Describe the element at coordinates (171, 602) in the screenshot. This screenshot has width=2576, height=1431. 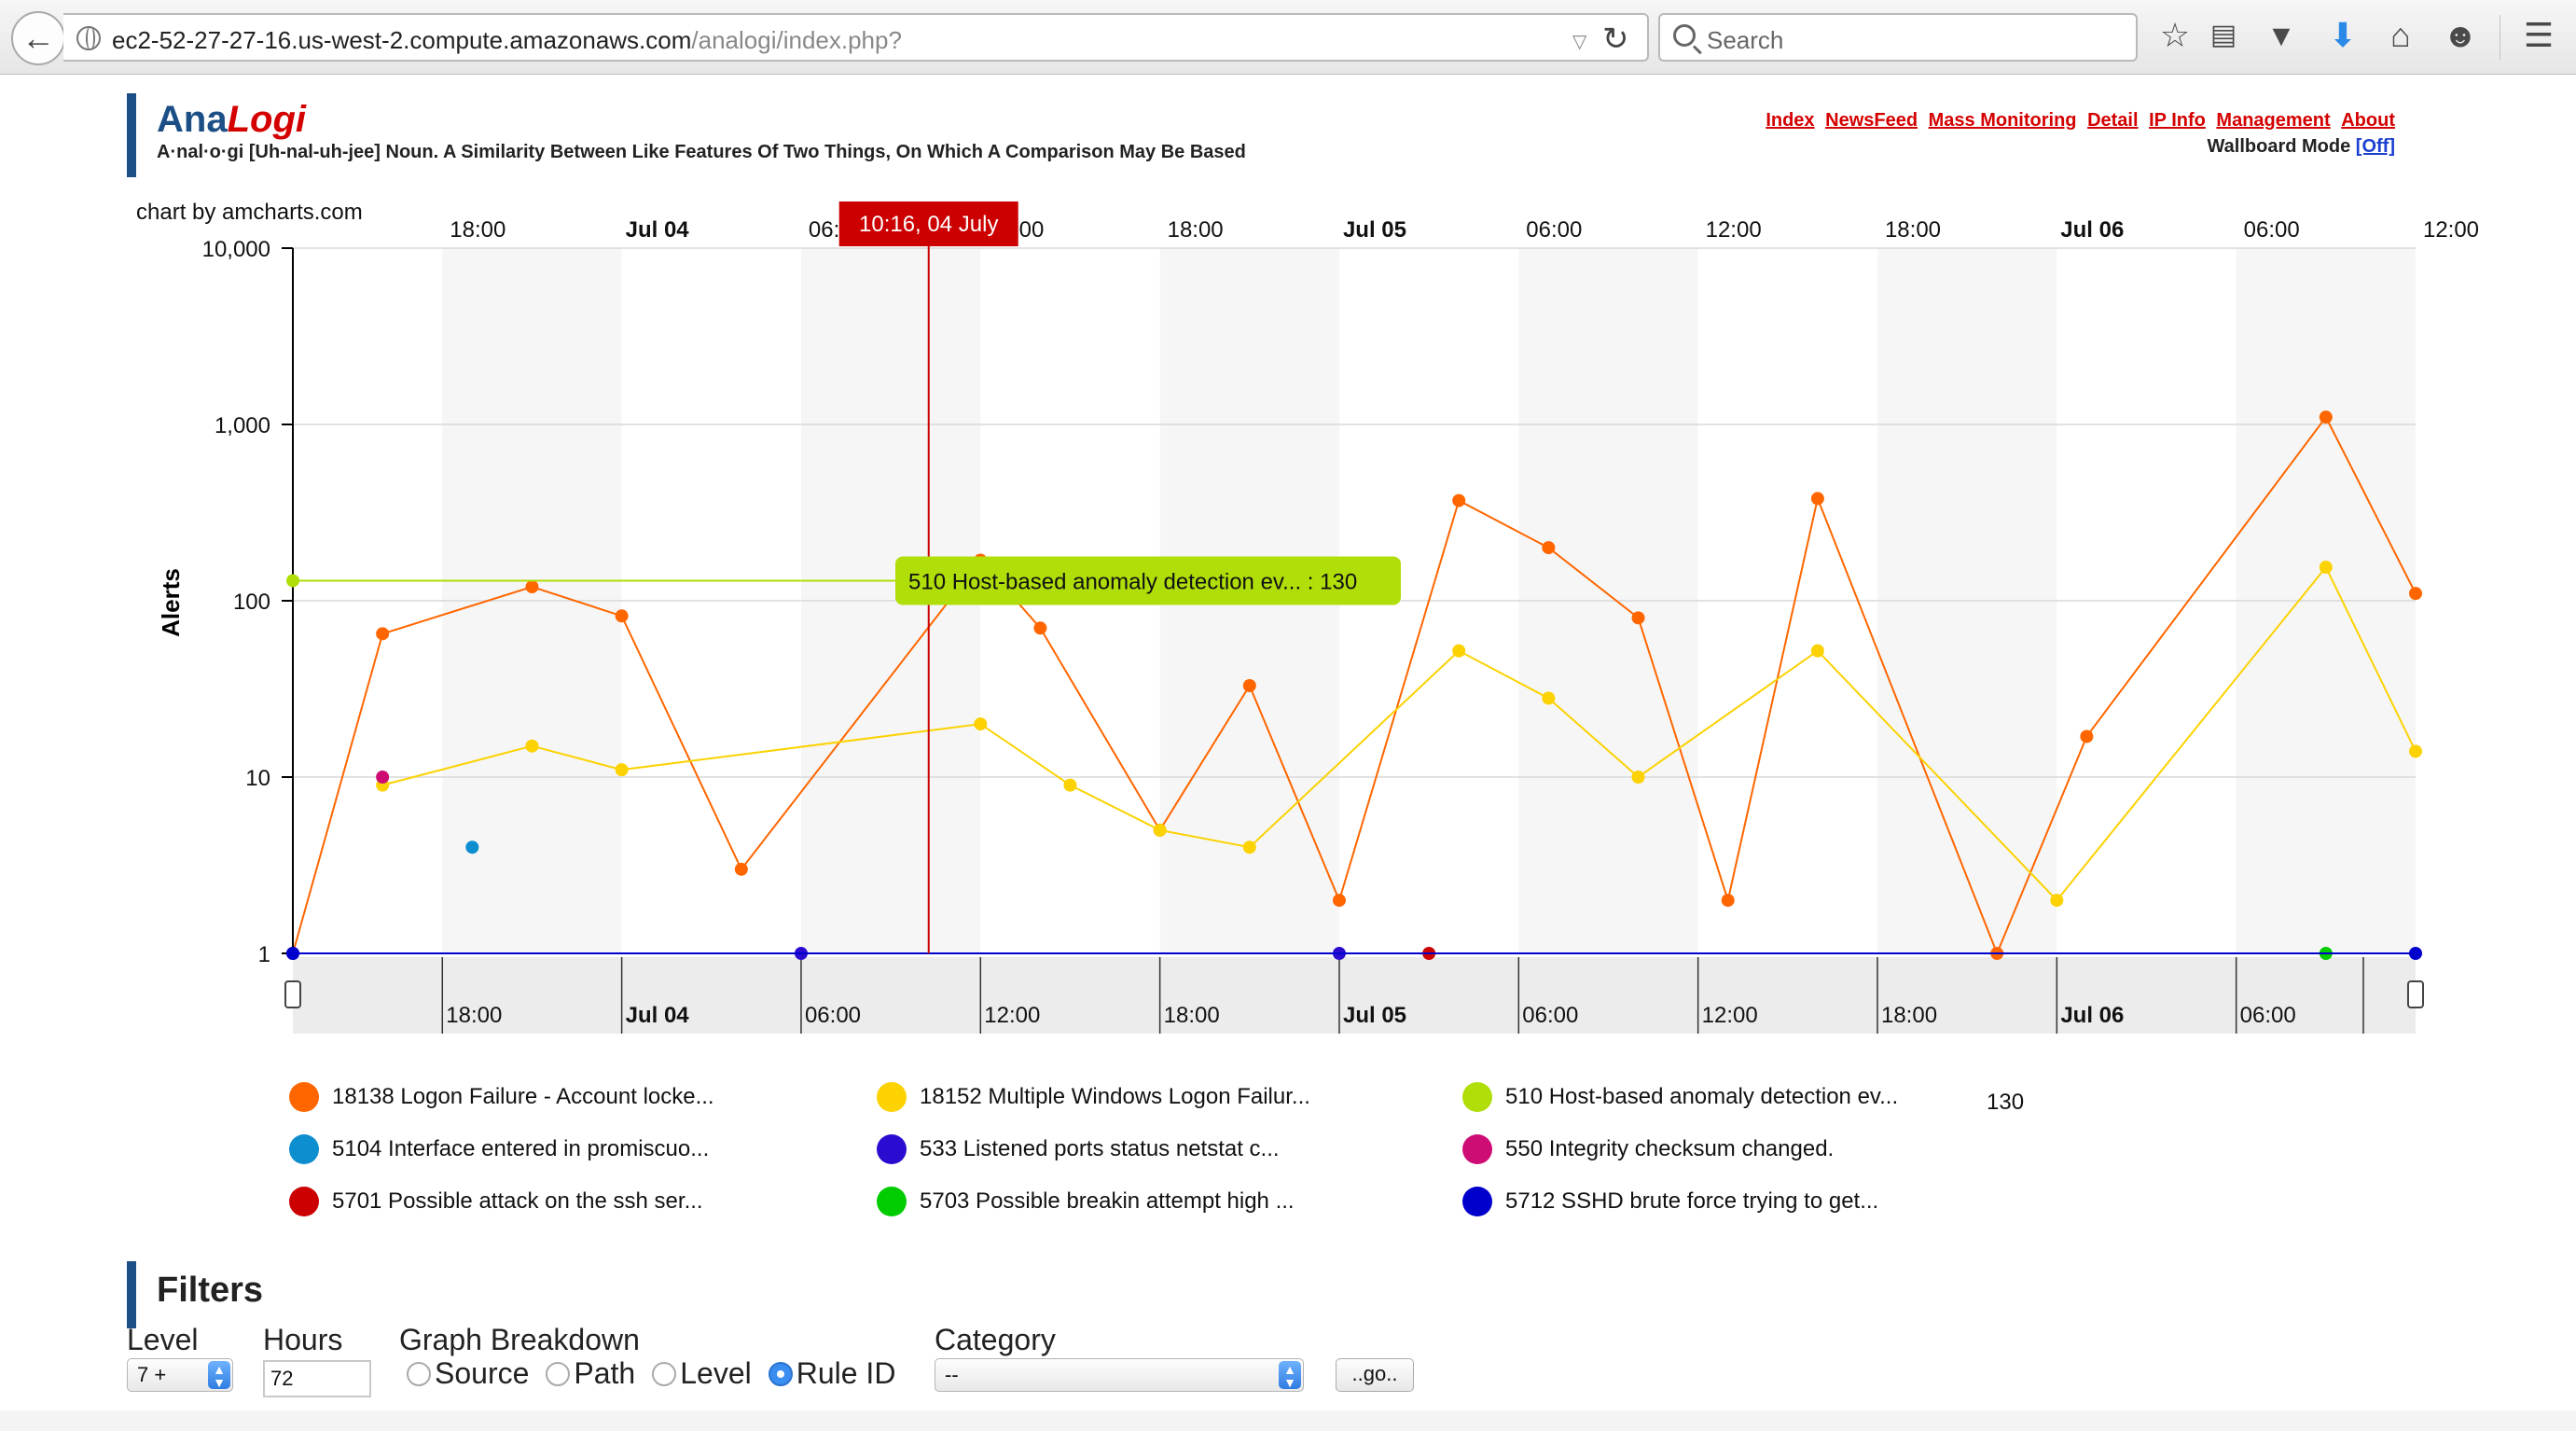
I see `y-axis-label: Alerts` at that location.